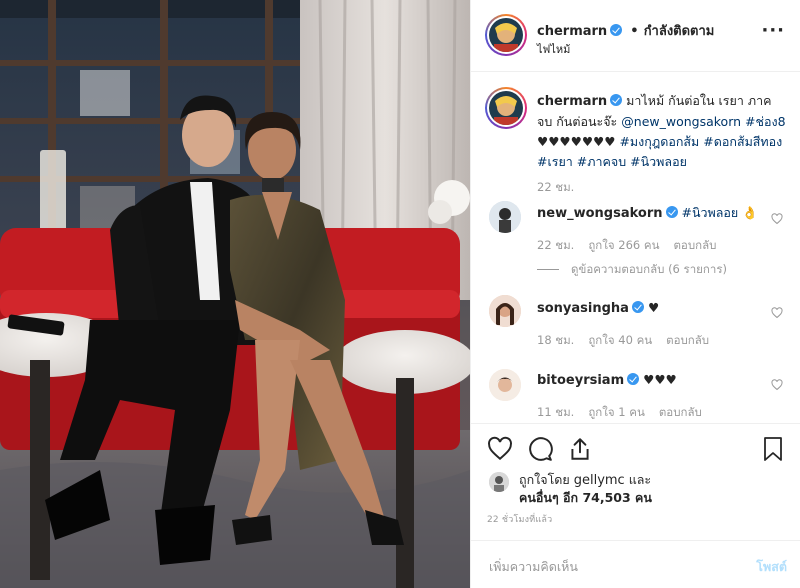  Describe the element at coordinates (555, 188) in the screenshot. I see `caption-time: 22 ชม.` at that location.